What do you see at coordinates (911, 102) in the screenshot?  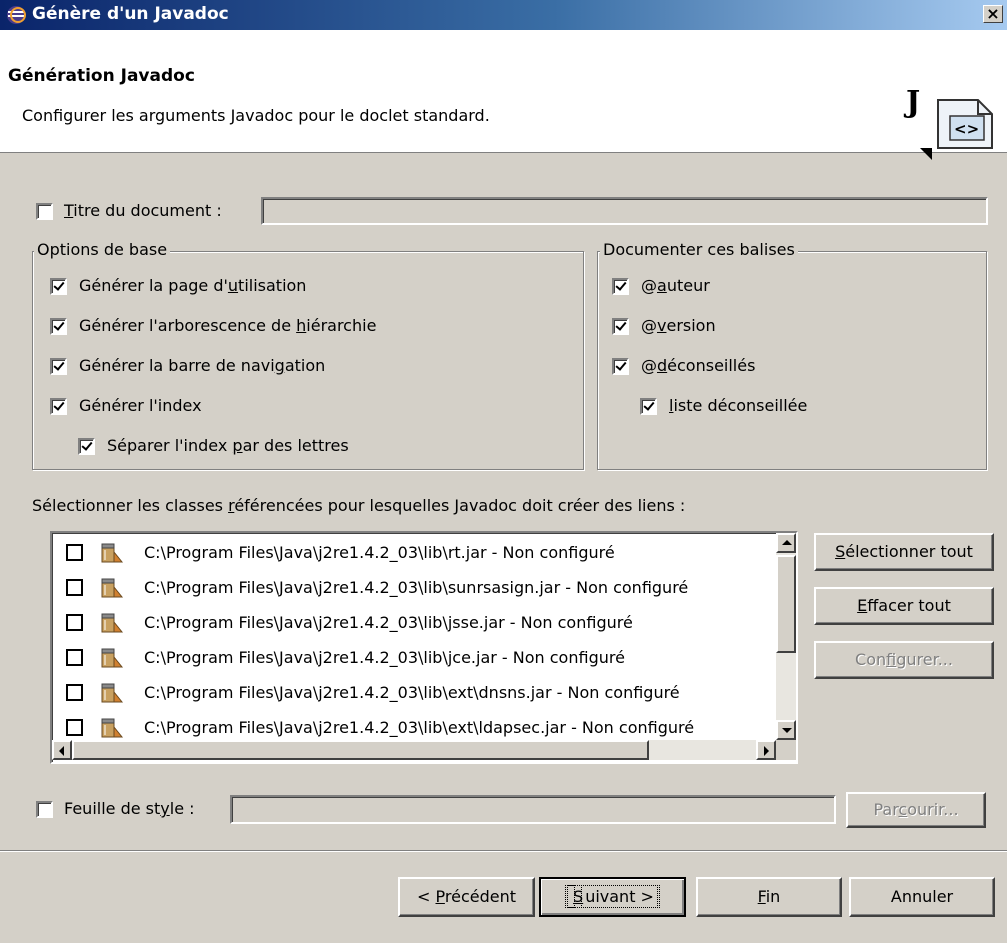 I see `svg-text: J` at bounding box center [911, 102].